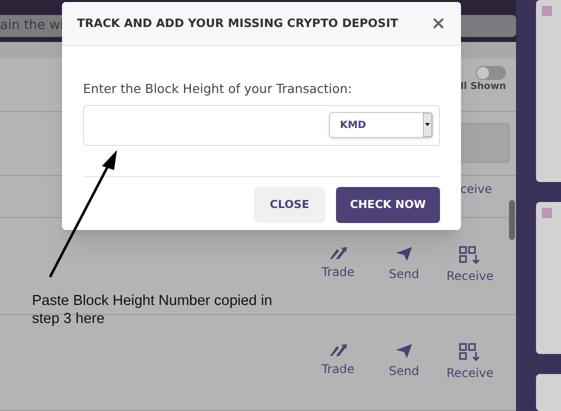 This screenshot has height=411, width=561. I want to click on field-label: Enter the Block Height of your Transaction:, so click(218, 89).